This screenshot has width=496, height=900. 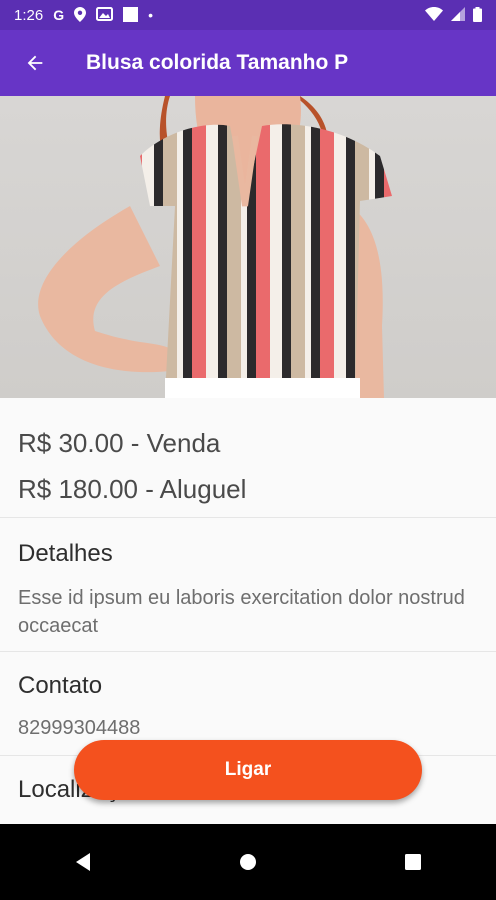 I want to click on wifi-icon, so click(x=434, y=15).